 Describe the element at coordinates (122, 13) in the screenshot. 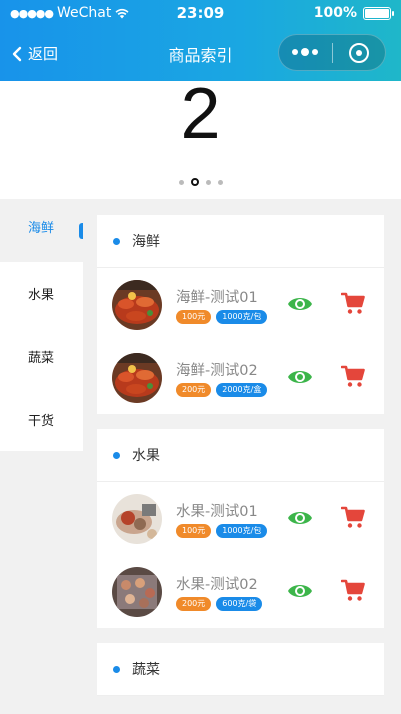

I see `wifi-icon` at that location.